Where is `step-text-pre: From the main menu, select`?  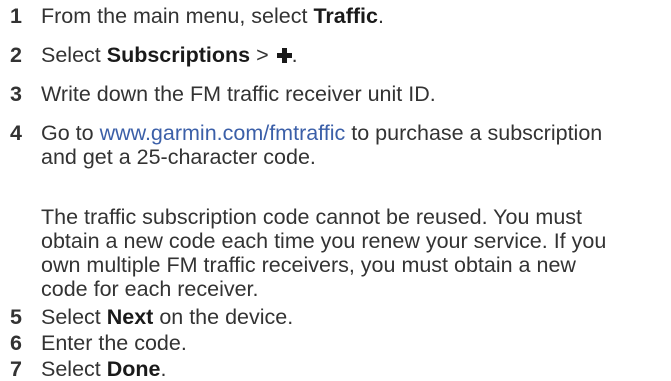
step-text-pre: From the main menu, select is located at coordinates (177, 16).